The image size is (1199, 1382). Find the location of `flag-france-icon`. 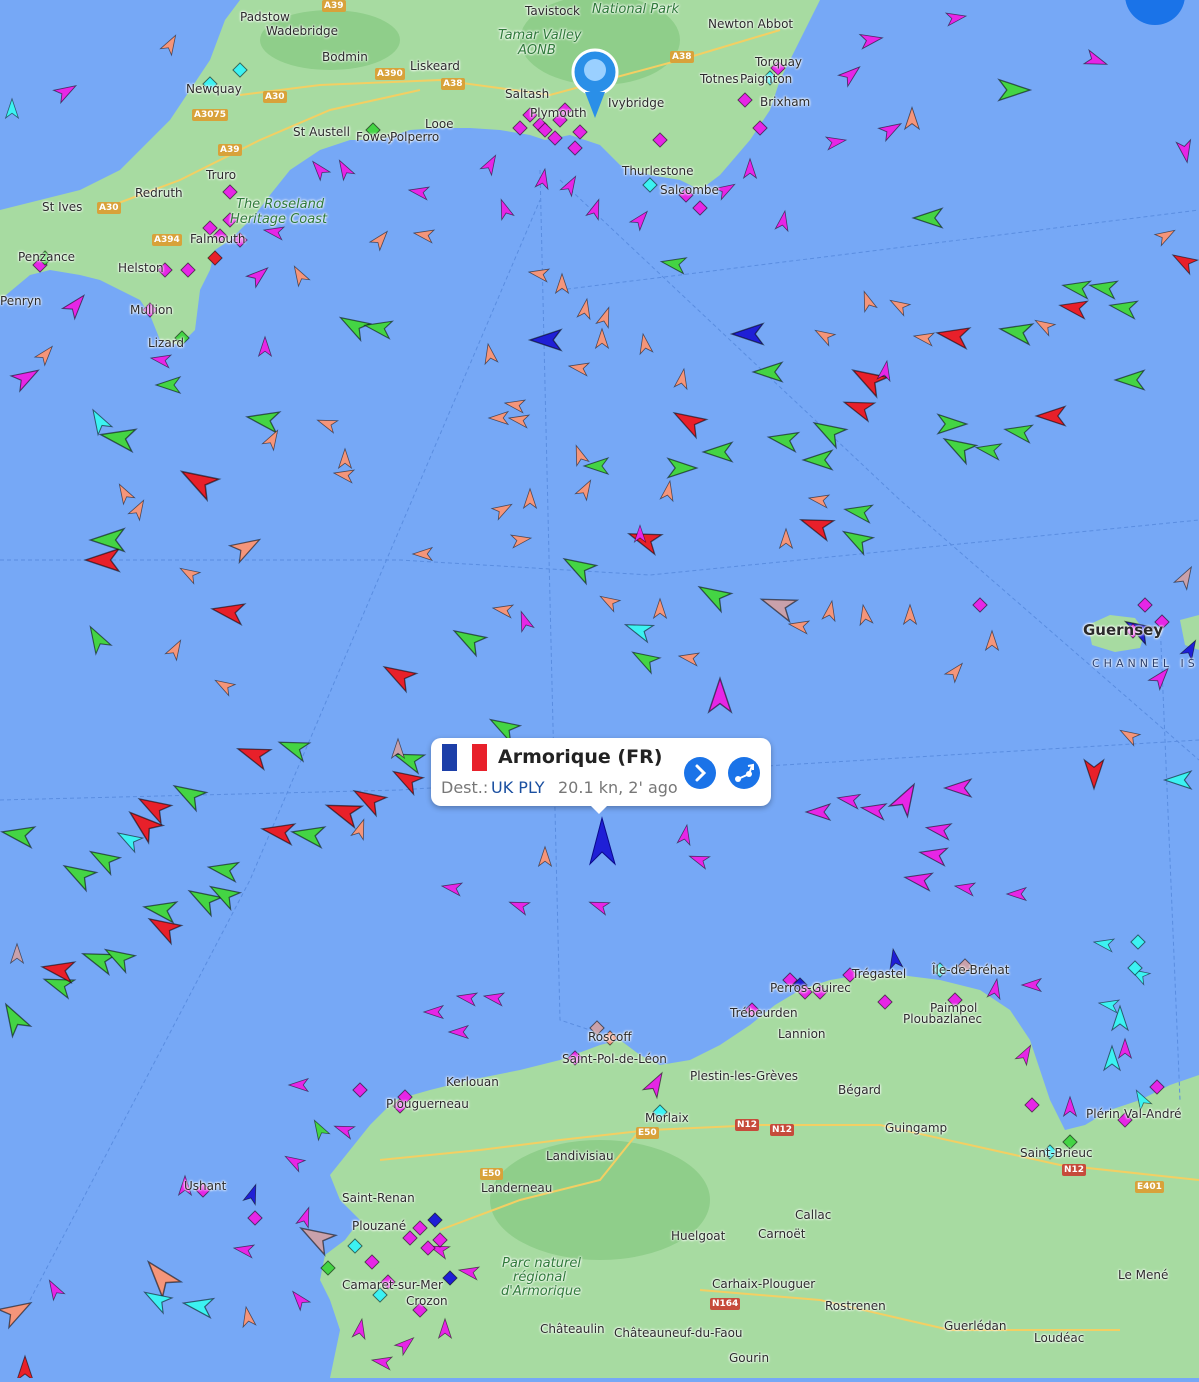

flag-france-icon is located at coordinates (464, 757).